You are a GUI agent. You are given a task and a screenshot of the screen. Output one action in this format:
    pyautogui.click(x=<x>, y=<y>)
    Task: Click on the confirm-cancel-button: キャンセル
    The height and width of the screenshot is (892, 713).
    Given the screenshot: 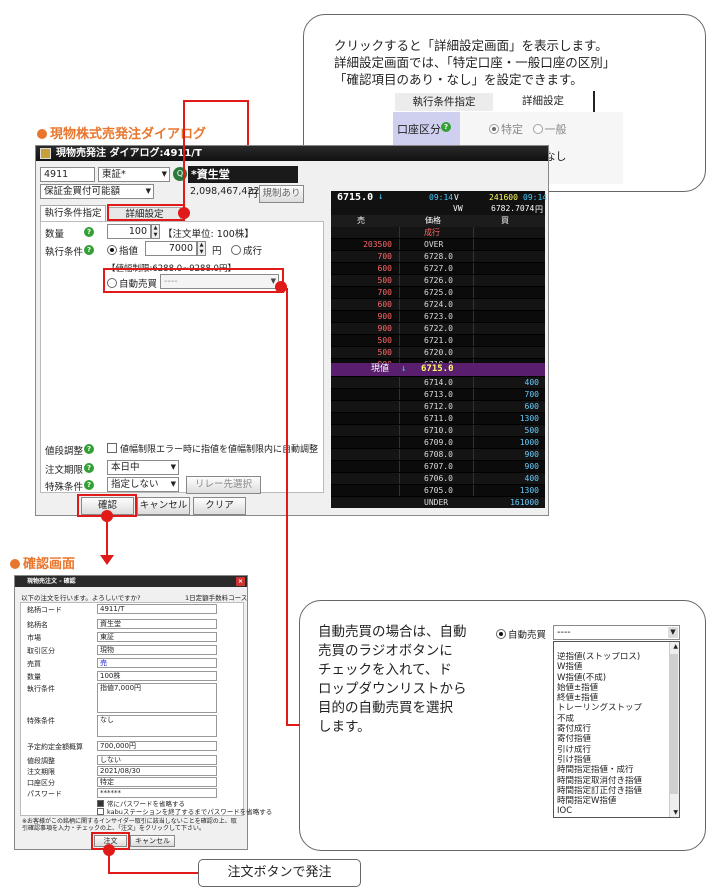 What is the action you would take?
    pyautogui.click(x=152, y=841)
    